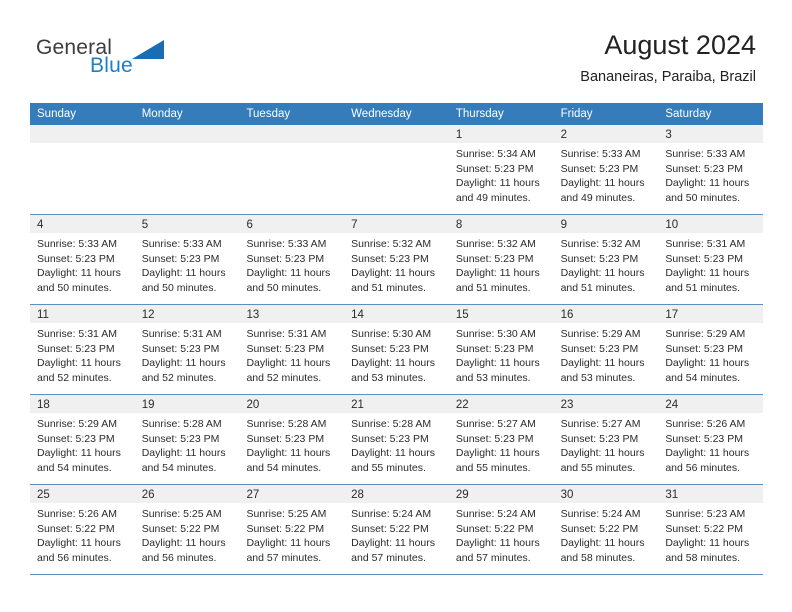  What do you see at coordinates (703, 197) in the screenshot?
I see `day-info-line: and 50 minutes.` at bounding box center [703, 197].